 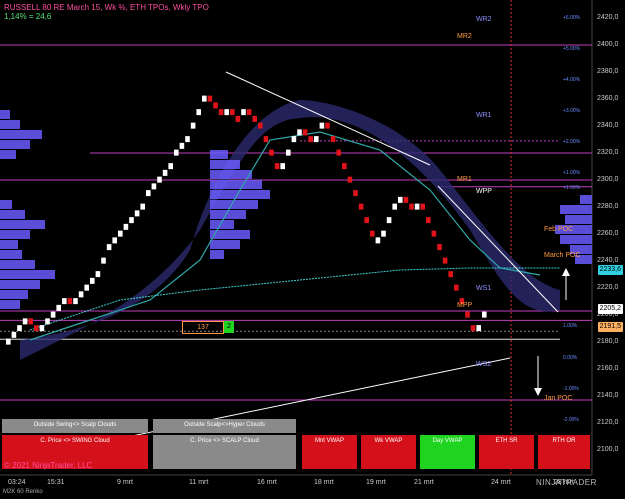 What do you see at coordinates (538, 392) in the screenshot?
I see `down-arrow-head` at bounding box center [538, 392].